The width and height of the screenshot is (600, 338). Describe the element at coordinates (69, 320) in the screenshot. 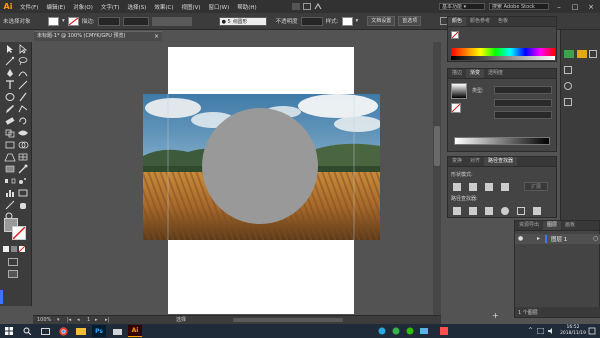

I see `first-artboard-icon: |◂` at that location.